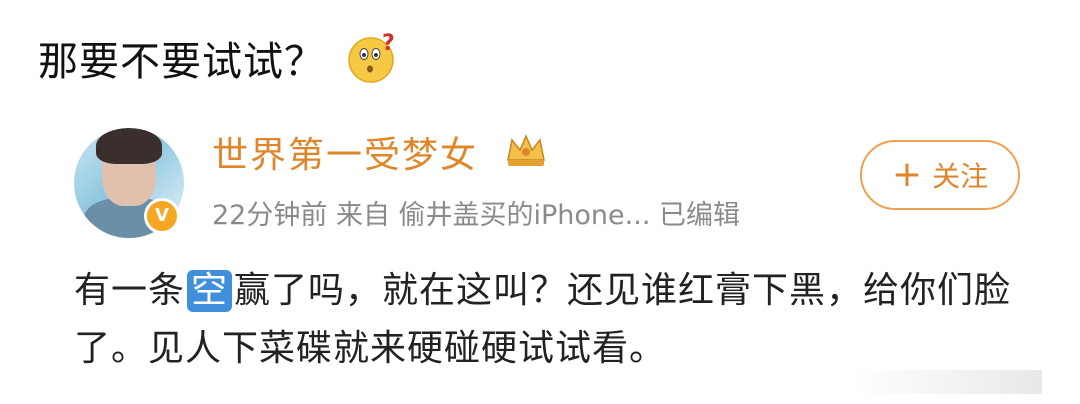 This screenshot has height=404, width=1080. I want to click on plus-icon: +, so click(907, 174).